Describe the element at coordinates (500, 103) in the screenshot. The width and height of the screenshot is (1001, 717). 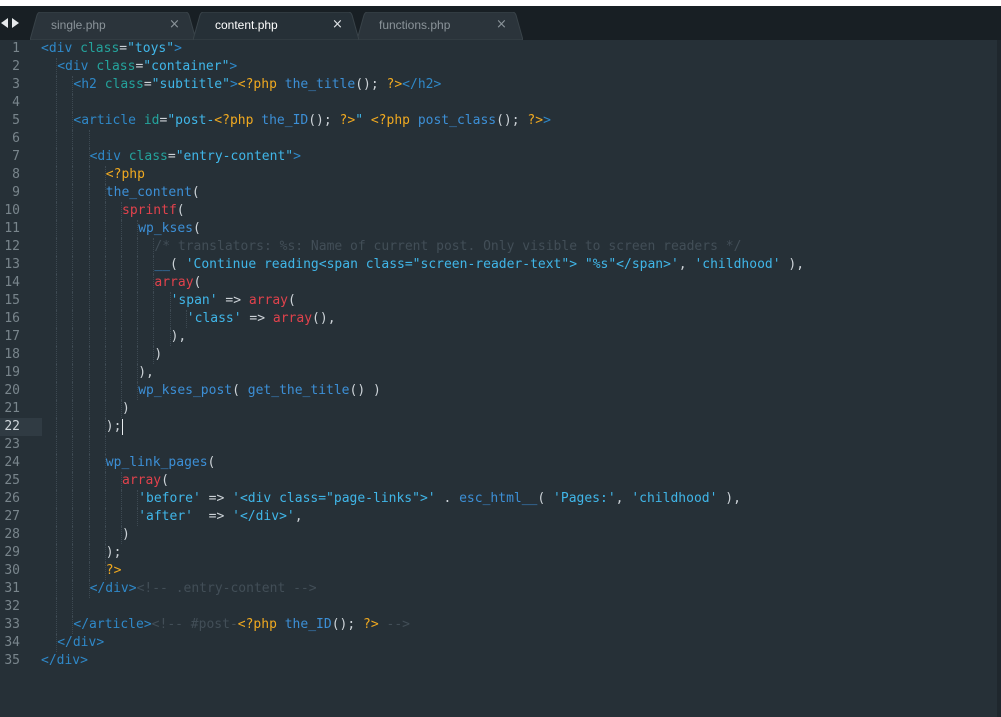
I see `code-line: 4` at that location.